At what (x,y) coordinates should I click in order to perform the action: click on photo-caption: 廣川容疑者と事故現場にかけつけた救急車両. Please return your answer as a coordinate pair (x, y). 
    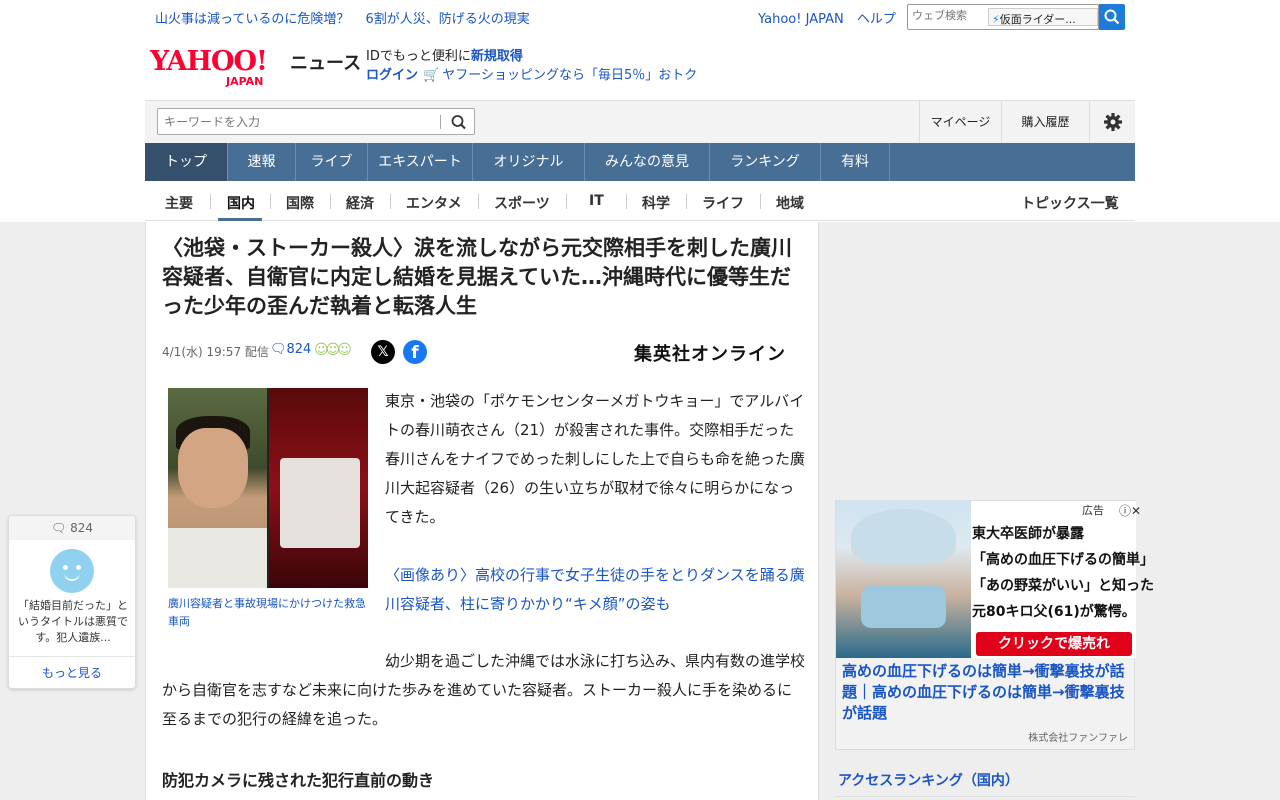
    Looking at the image, I should click on (268, 613).